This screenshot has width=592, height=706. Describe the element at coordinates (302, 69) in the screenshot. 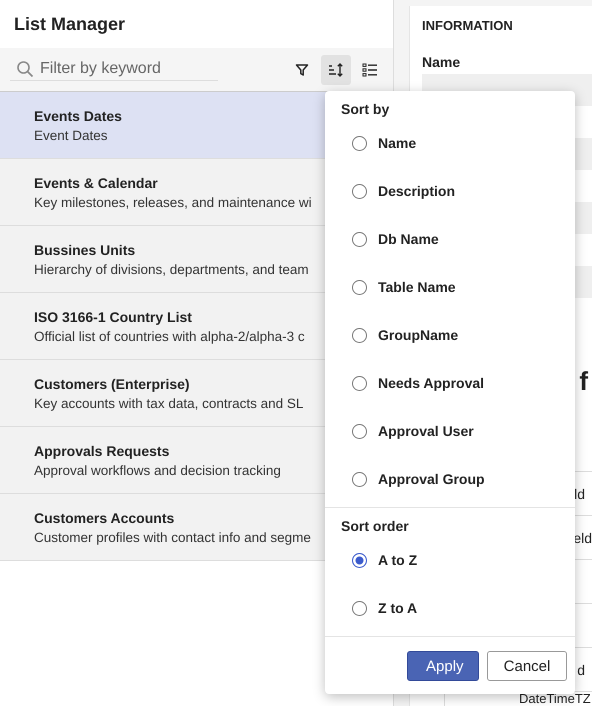

I see `filter-icon` at that location.